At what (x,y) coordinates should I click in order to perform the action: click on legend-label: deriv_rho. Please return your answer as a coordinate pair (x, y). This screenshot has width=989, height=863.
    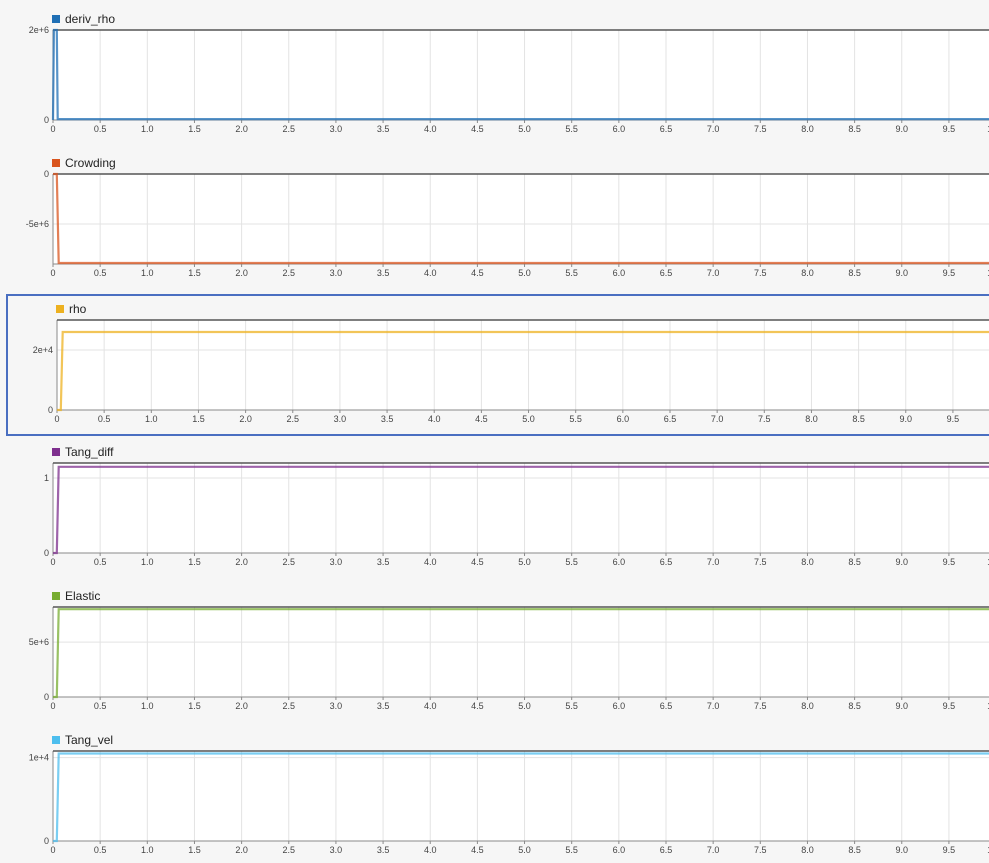
    Looking at the image, I should click on (90, 19).